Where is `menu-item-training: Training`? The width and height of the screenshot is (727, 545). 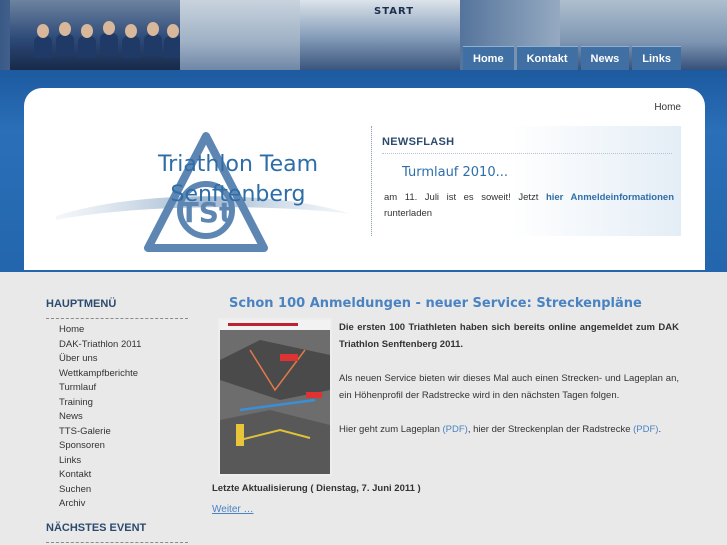
menu-item-training: Training is located at coordinates (123, 403).